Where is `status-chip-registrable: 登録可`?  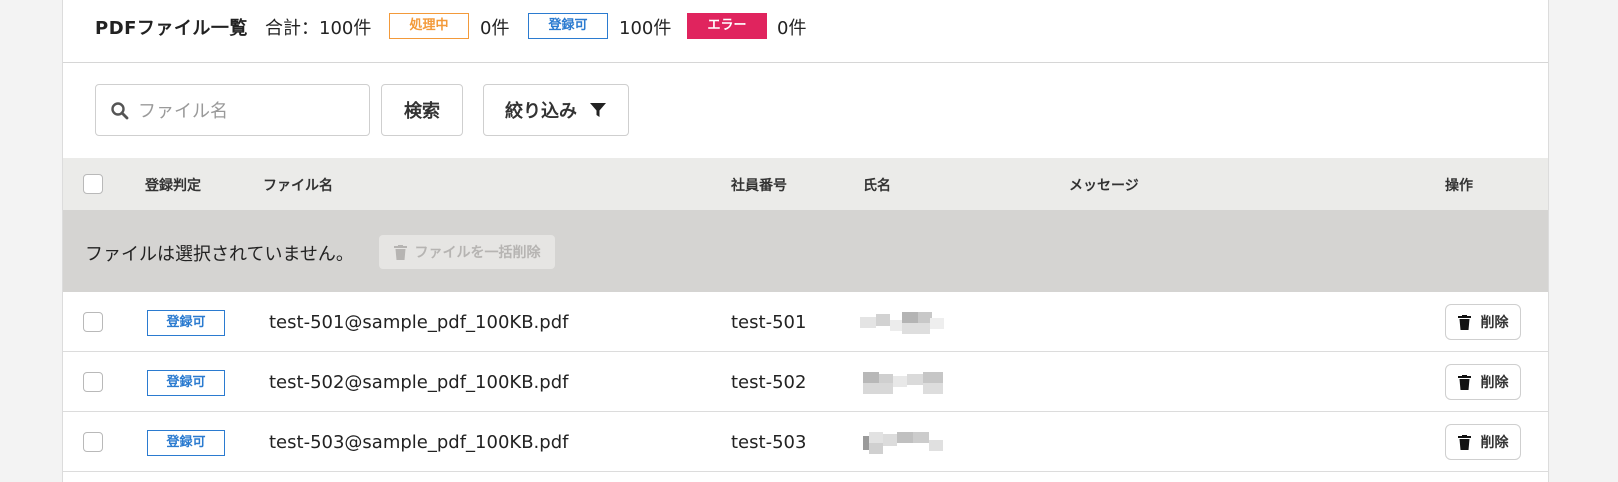
status-chip-registrable: 登録可 is located at coordinates (568, 26).